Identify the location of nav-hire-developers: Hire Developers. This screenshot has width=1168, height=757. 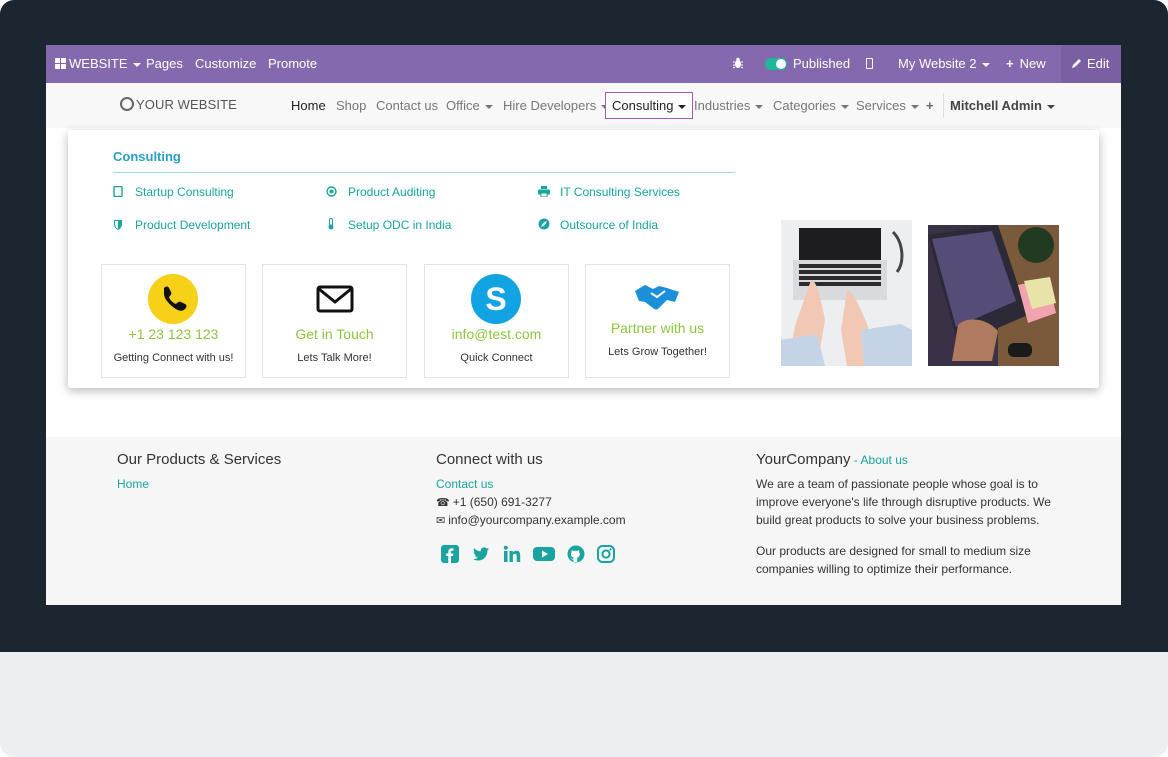
(556, 105).